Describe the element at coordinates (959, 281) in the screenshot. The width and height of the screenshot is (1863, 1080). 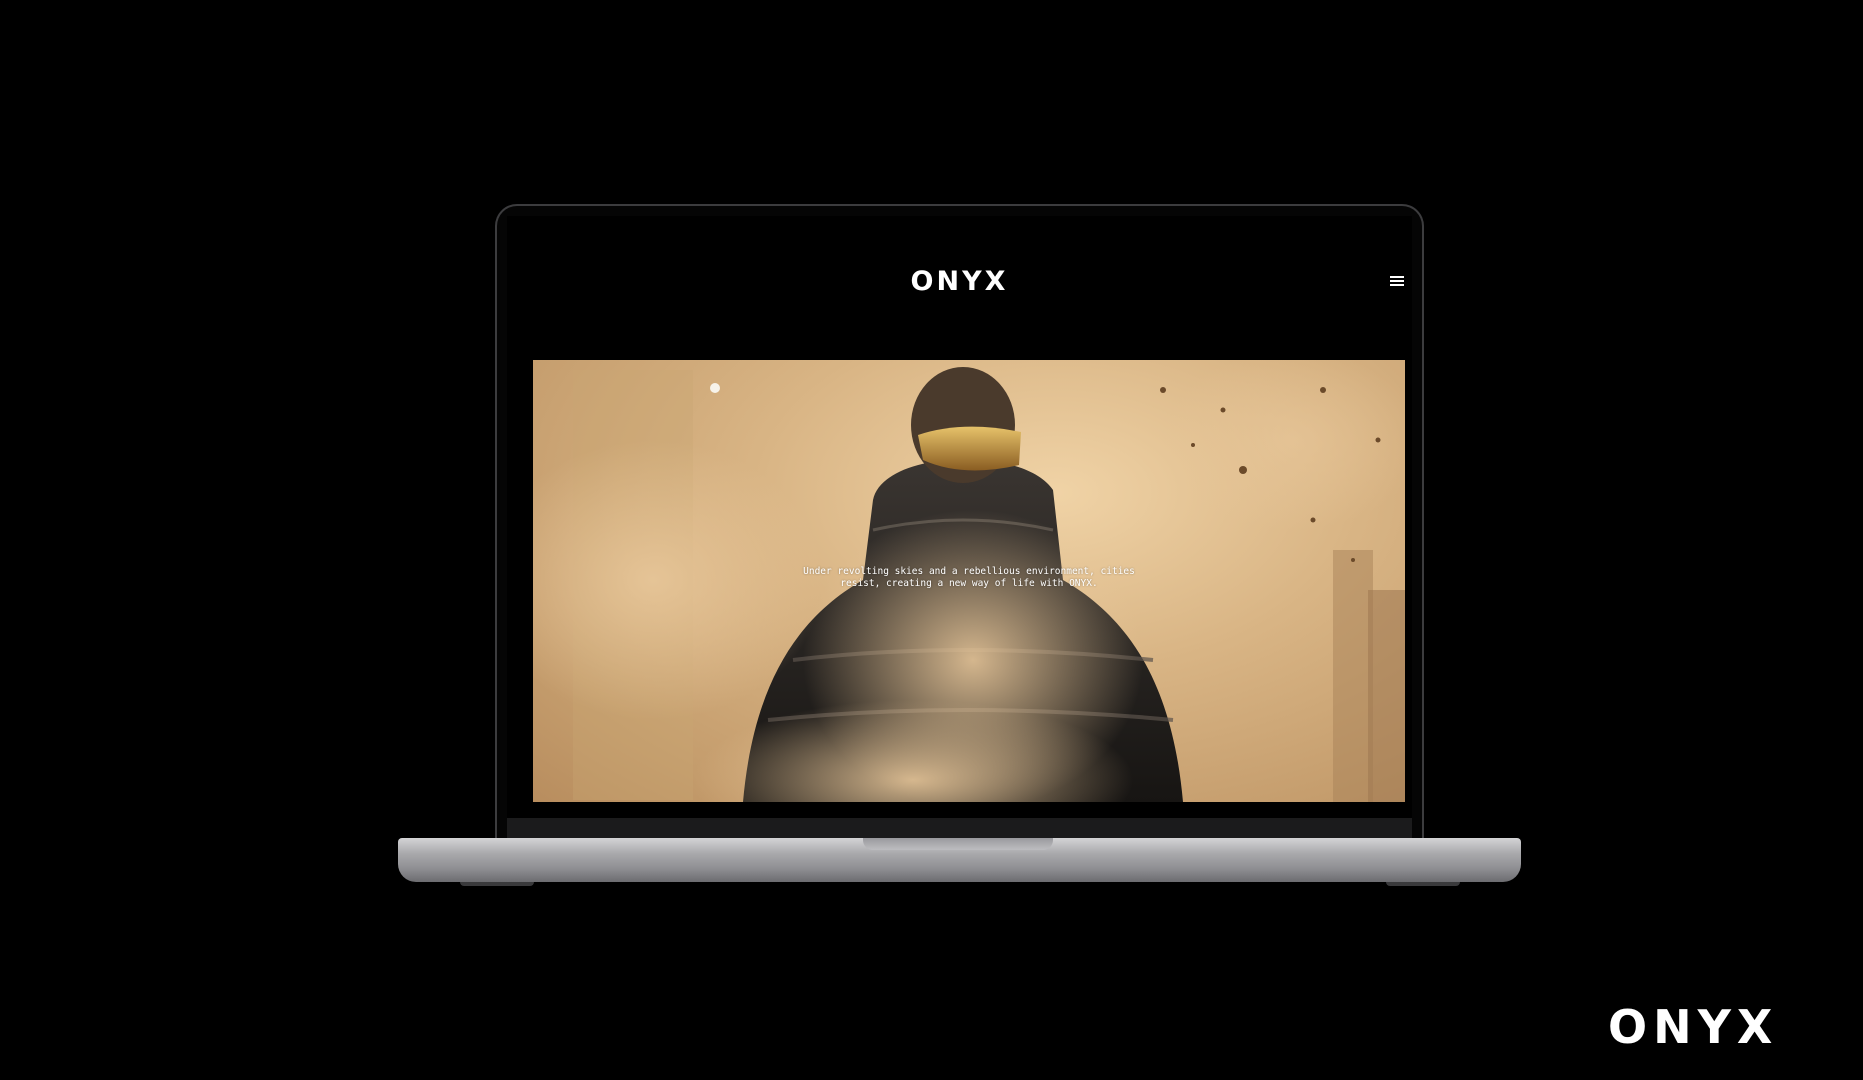
I see `site-logo: ONYX` at that location.